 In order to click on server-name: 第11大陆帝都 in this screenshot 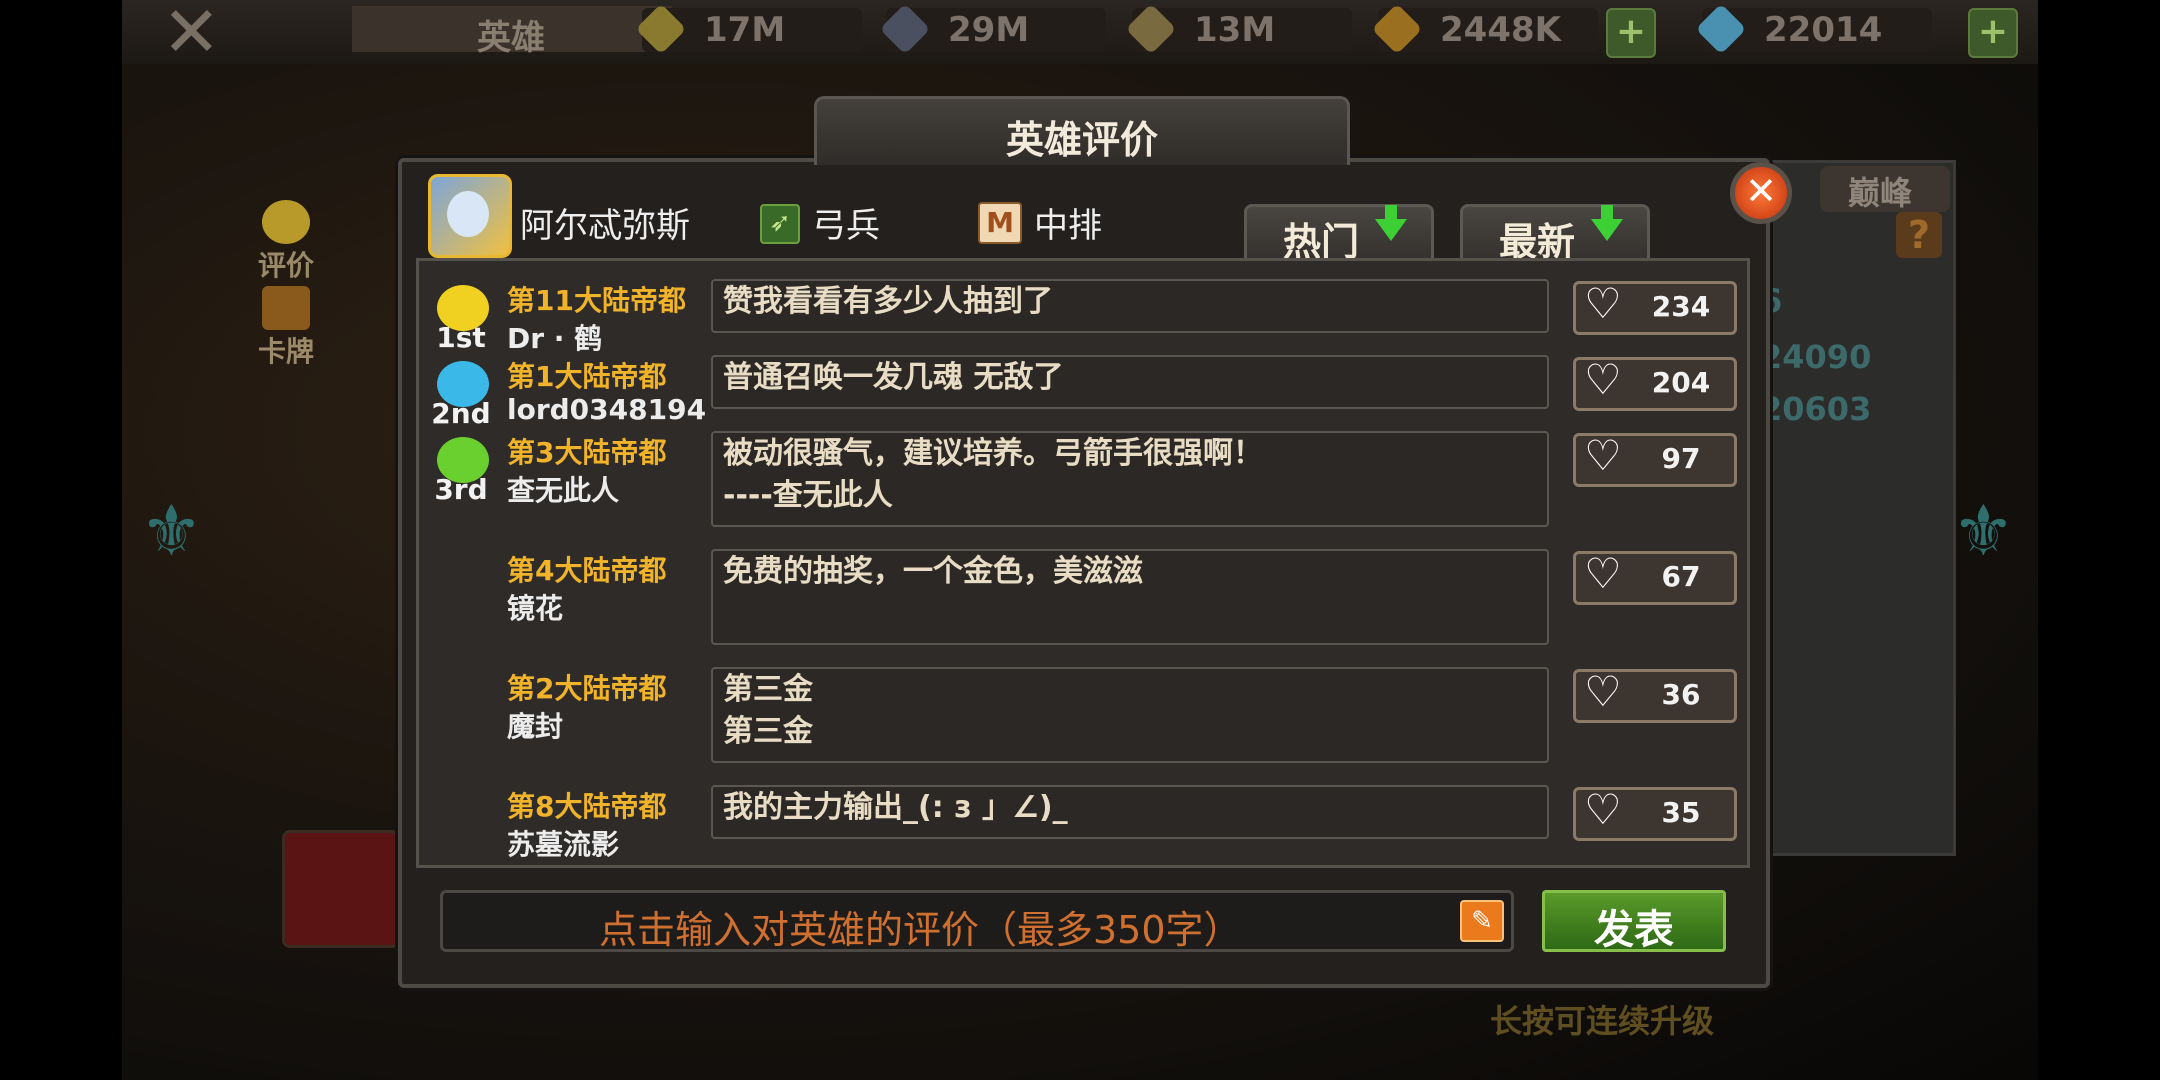, I will do `click(596, 300)`.